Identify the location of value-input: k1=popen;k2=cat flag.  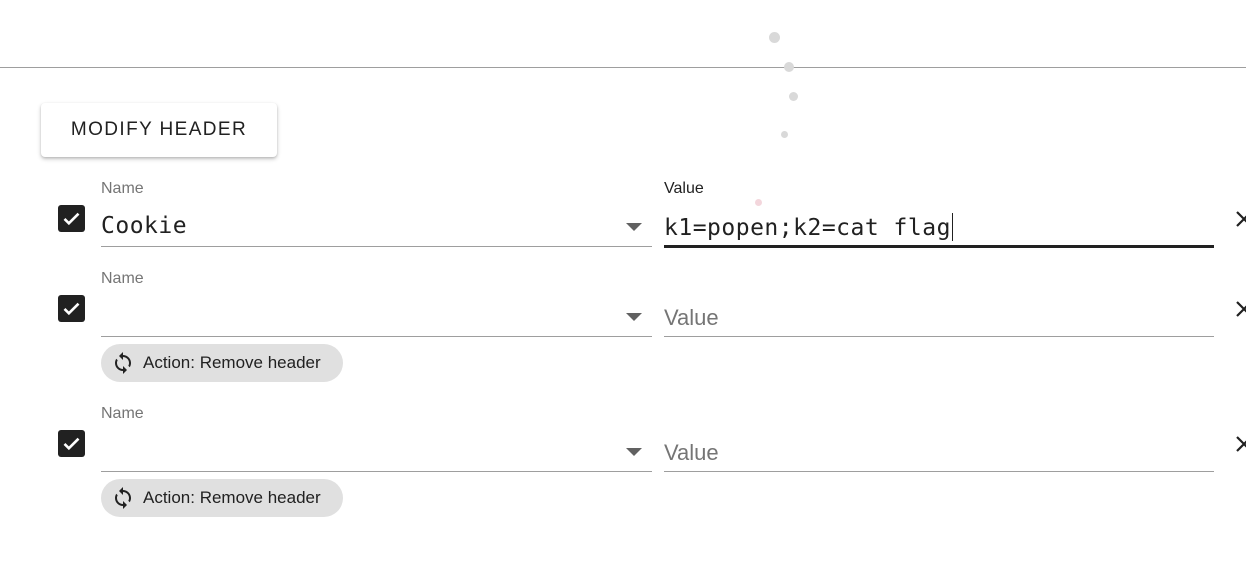
(939, 227).